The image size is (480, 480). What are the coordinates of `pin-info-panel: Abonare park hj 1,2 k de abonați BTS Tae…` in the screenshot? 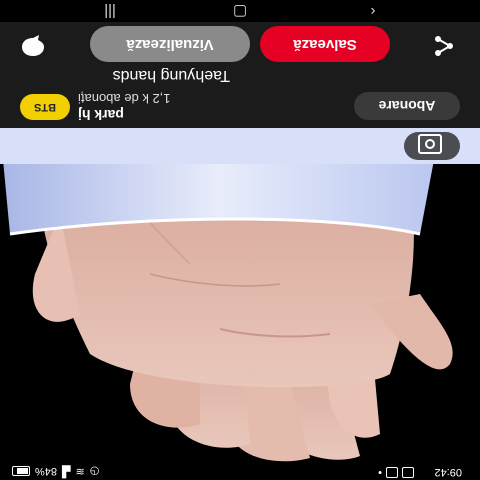 It's located at (240, 97).